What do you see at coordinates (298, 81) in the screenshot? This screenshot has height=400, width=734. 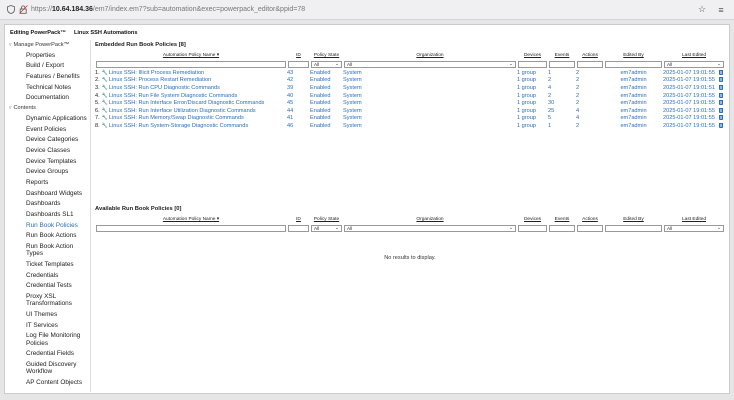 I see `cell-id: 42` at bounding box center [298, 81].